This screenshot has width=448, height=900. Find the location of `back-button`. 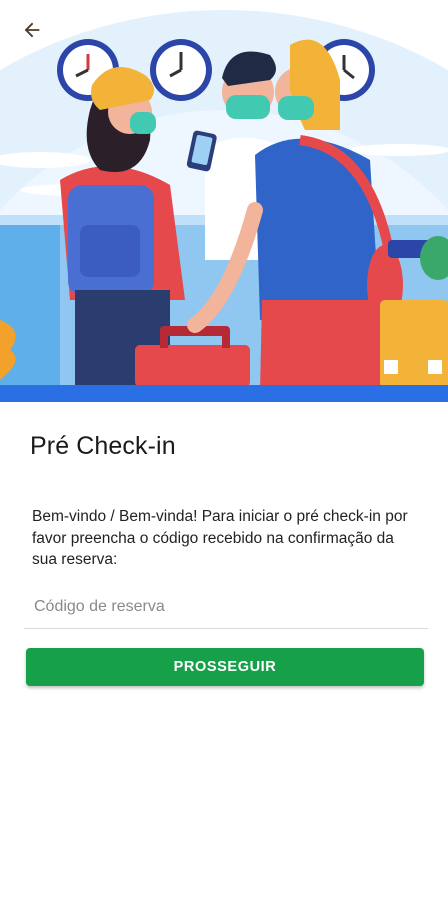

back-button is located at coordinates (32, 32).